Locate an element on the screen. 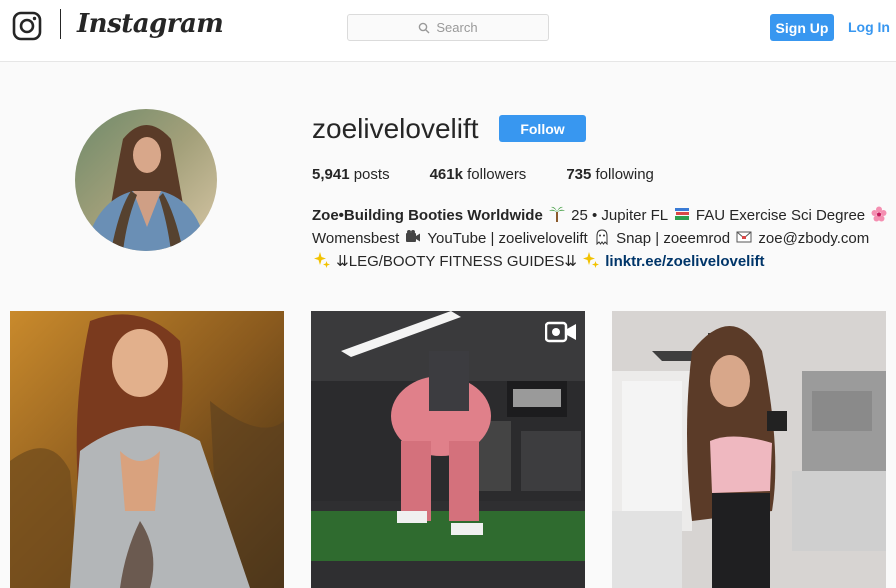 This screenshot has height=588, width=896. books-icon is located at coordinates (681, 214).